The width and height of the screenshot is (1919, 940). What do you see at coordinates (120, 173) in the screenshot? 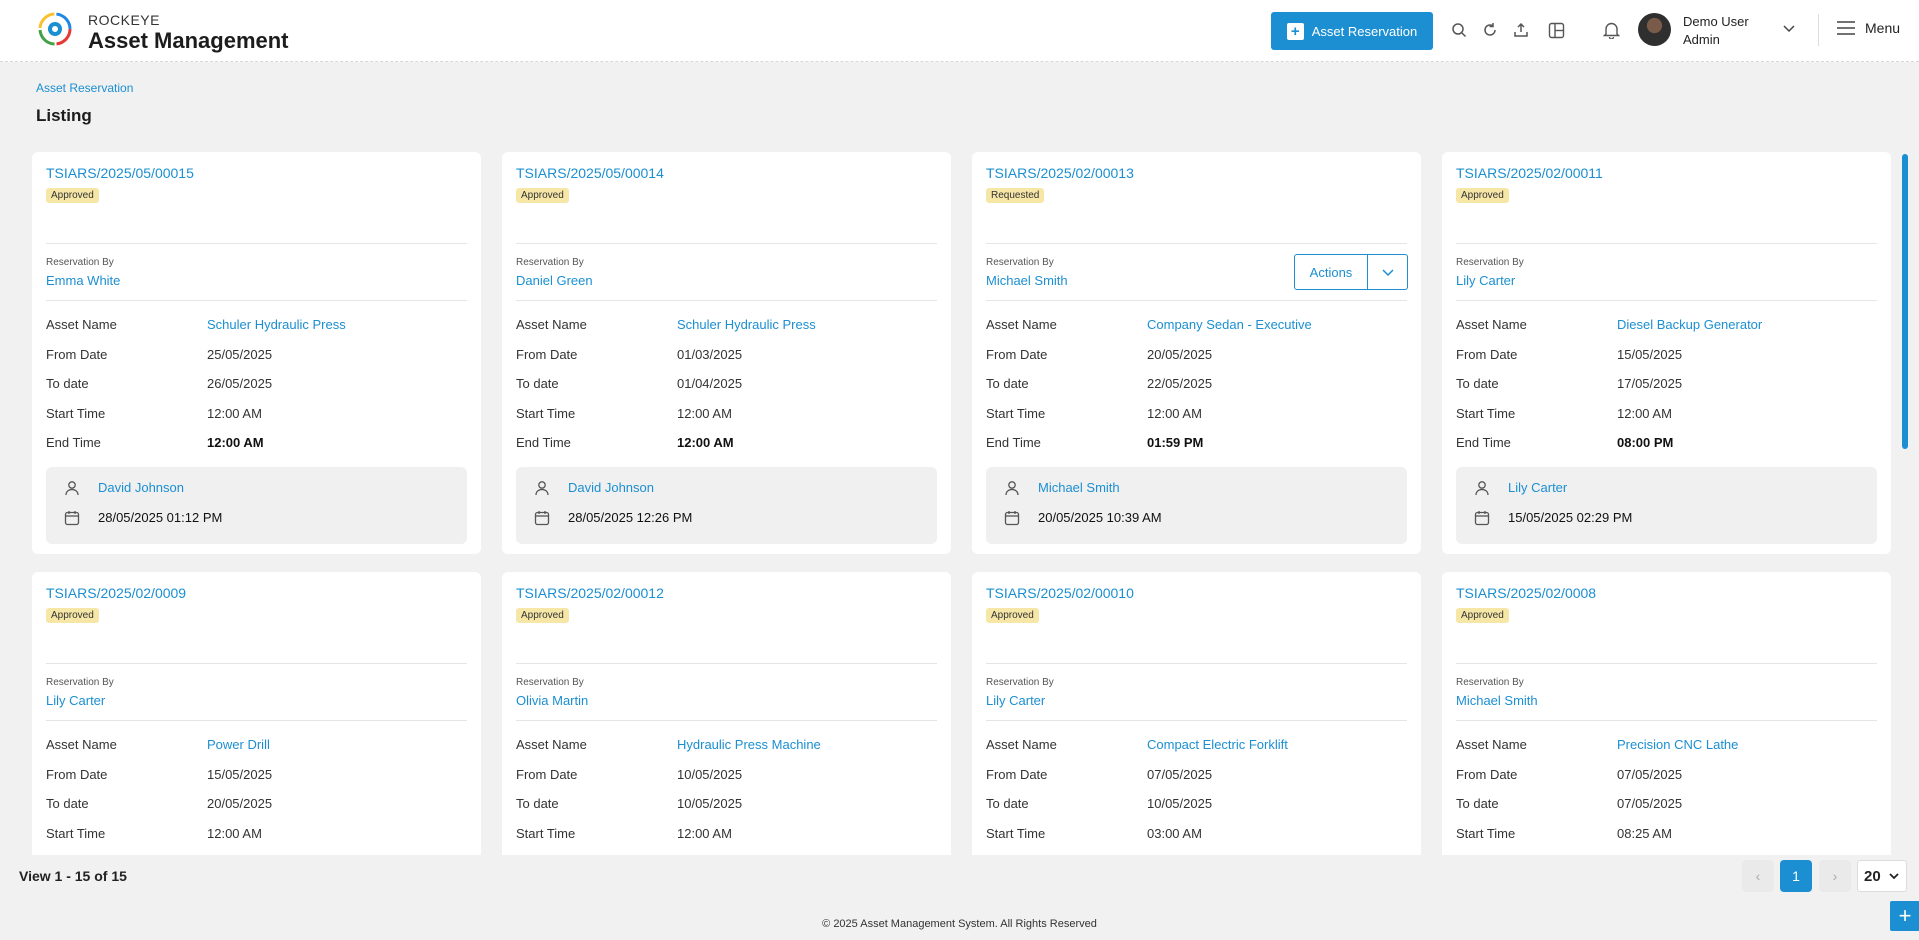
I see `reservation-code: TSIARS/2025/05/00015` at bounding box center [120, 173].